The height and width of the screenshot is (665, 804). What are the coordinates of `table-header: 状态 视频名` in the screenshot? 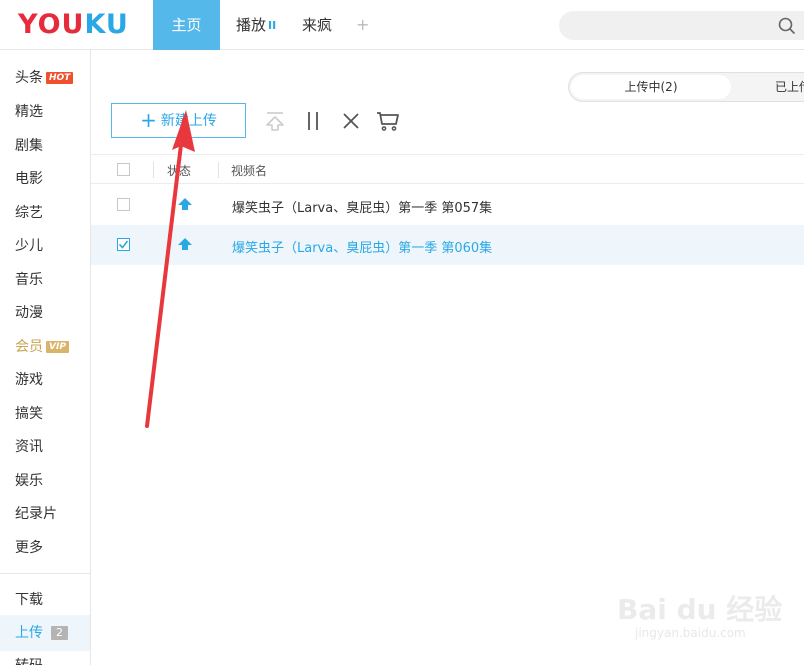 It's located at (447, 169).